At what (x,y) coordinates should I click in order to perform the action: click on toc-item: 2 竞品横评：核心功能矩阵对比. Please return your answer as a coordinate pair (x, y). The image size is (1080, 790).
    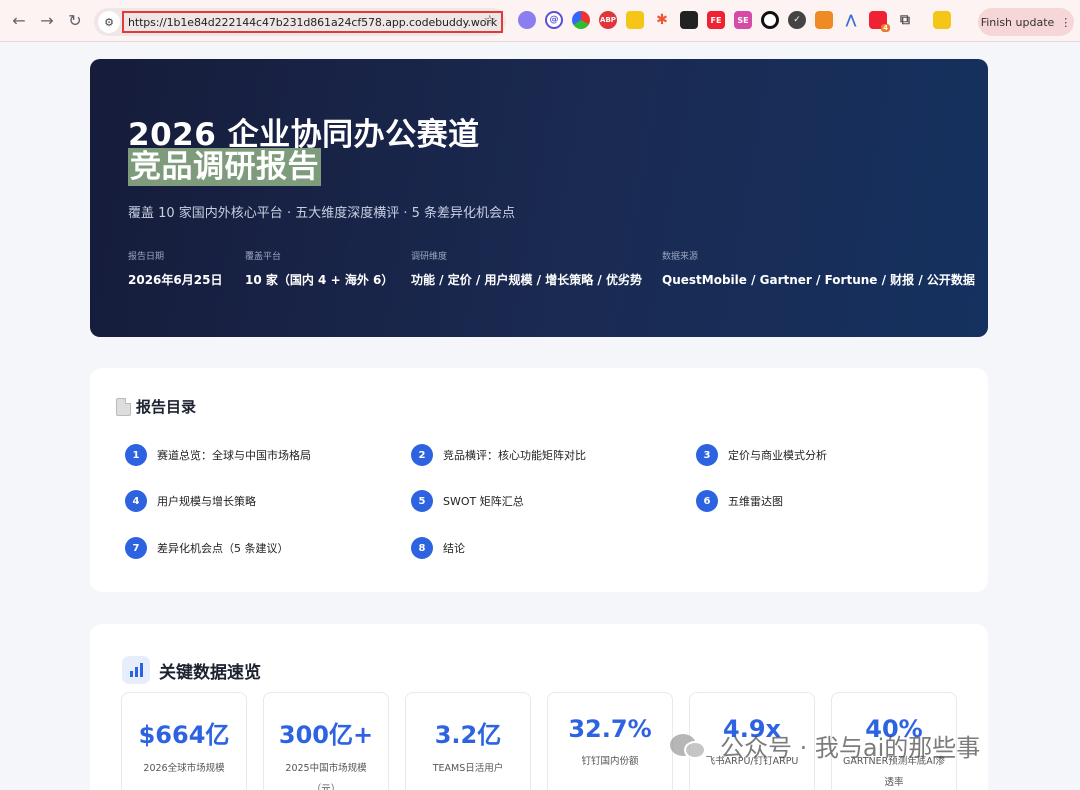
    Looking at the image, I should click on (498, 455).